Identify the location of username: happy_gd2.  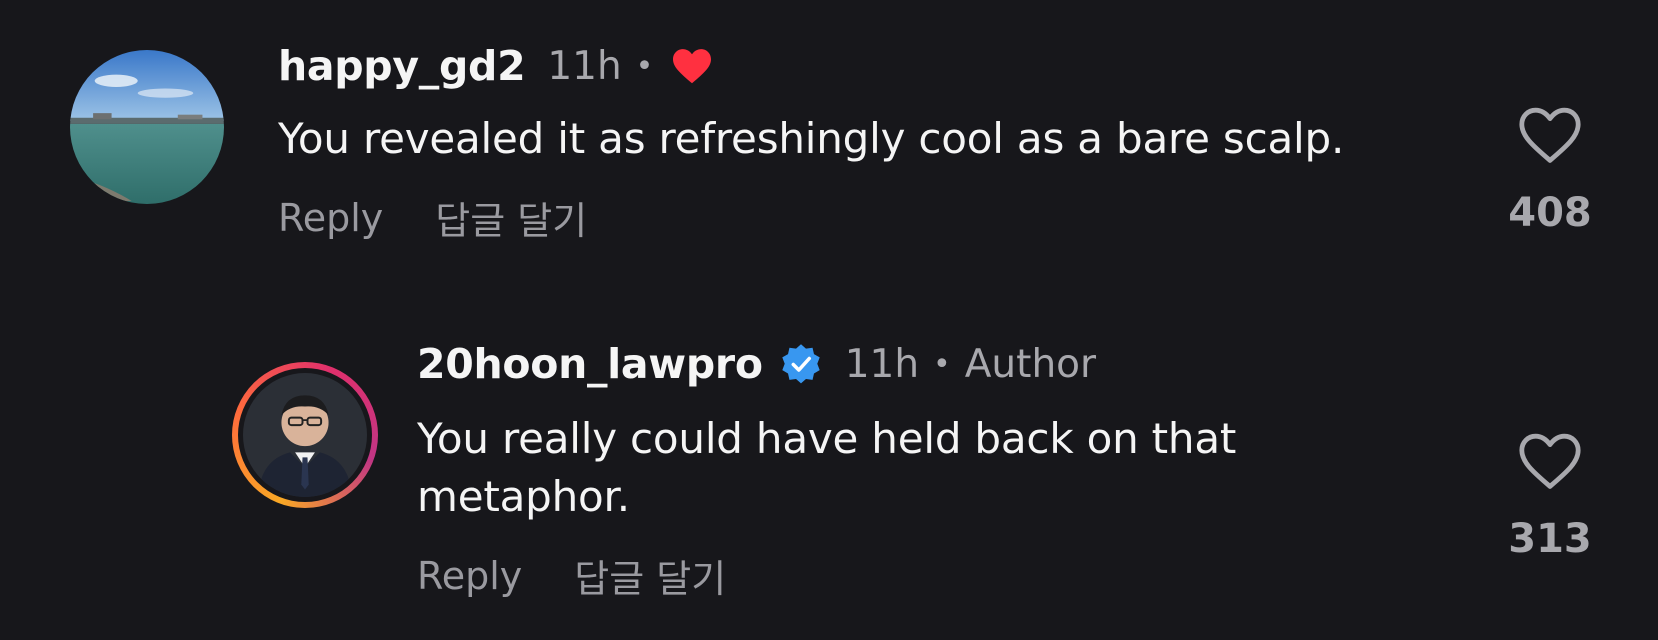
(402, 66).